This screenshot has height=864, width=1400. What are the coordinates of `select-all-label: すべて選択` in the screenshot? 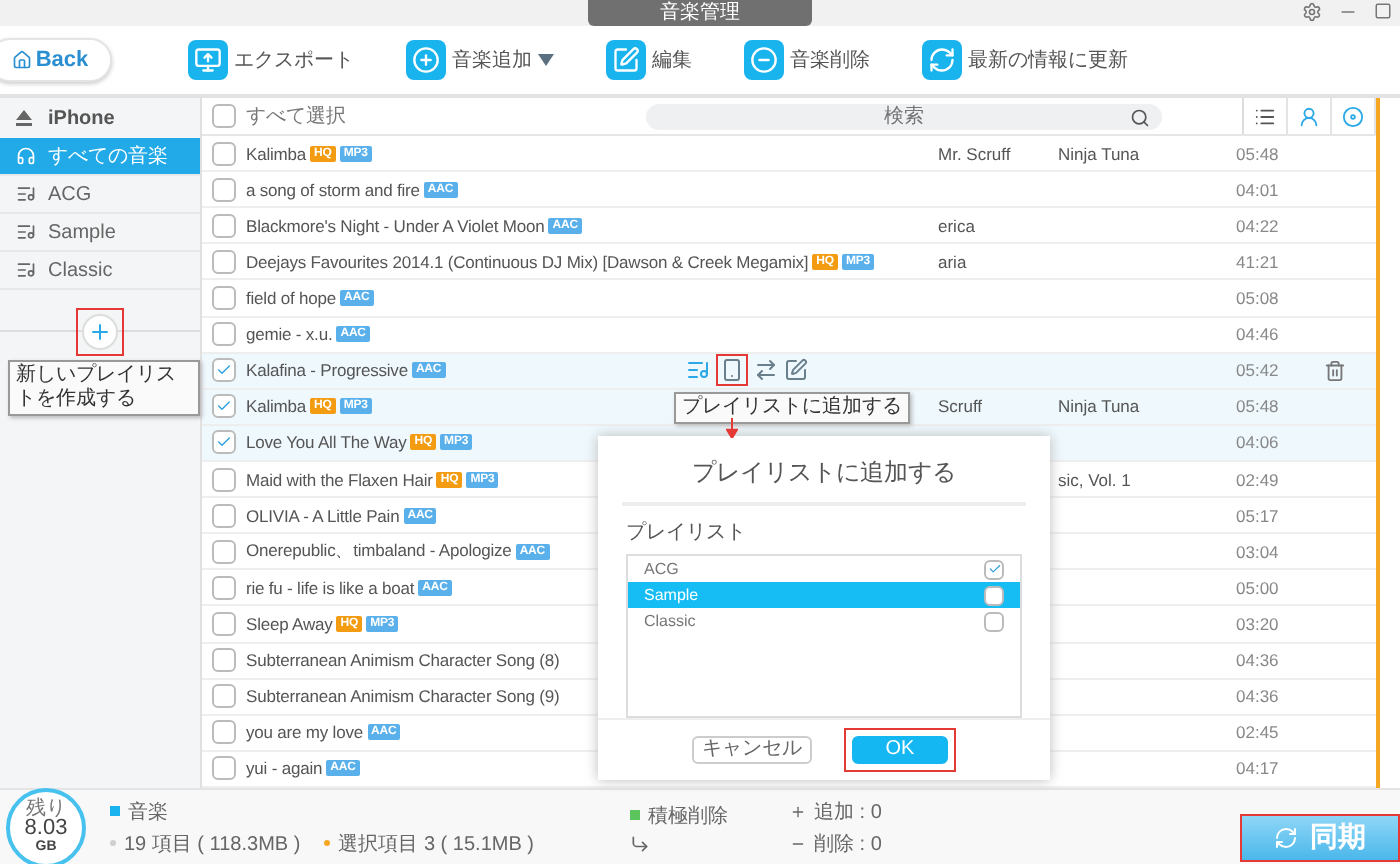 It's located at (297, 117).